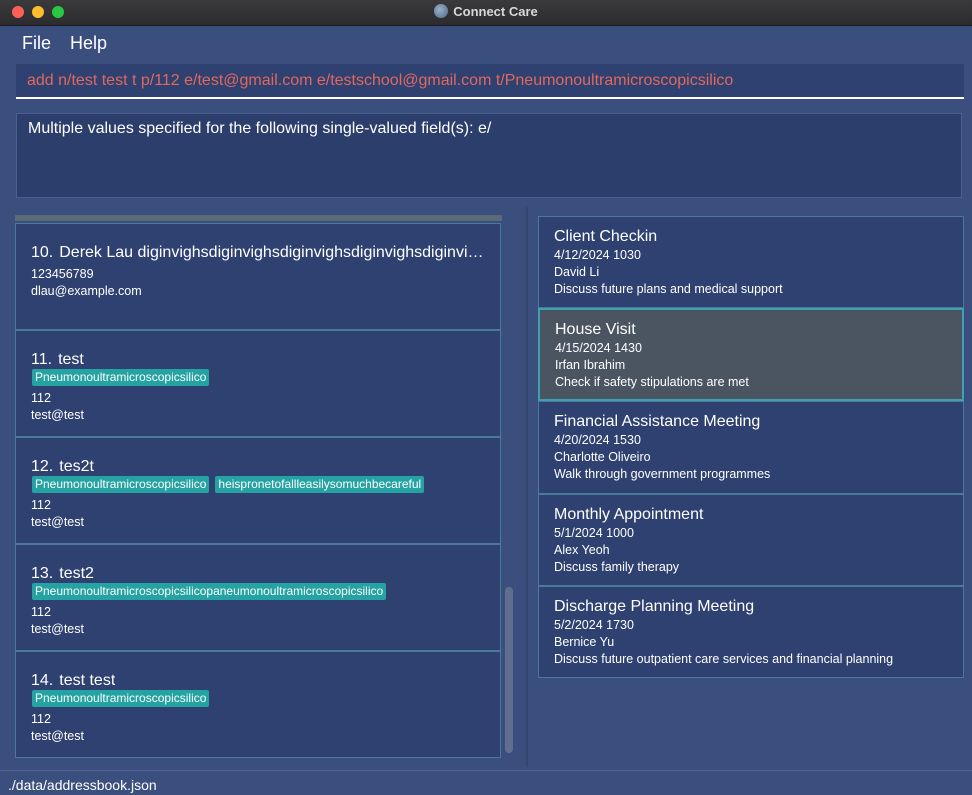  Describe the element at coordinates (88, 43) in the screenshot. I see `menu-help: Help` at that location.